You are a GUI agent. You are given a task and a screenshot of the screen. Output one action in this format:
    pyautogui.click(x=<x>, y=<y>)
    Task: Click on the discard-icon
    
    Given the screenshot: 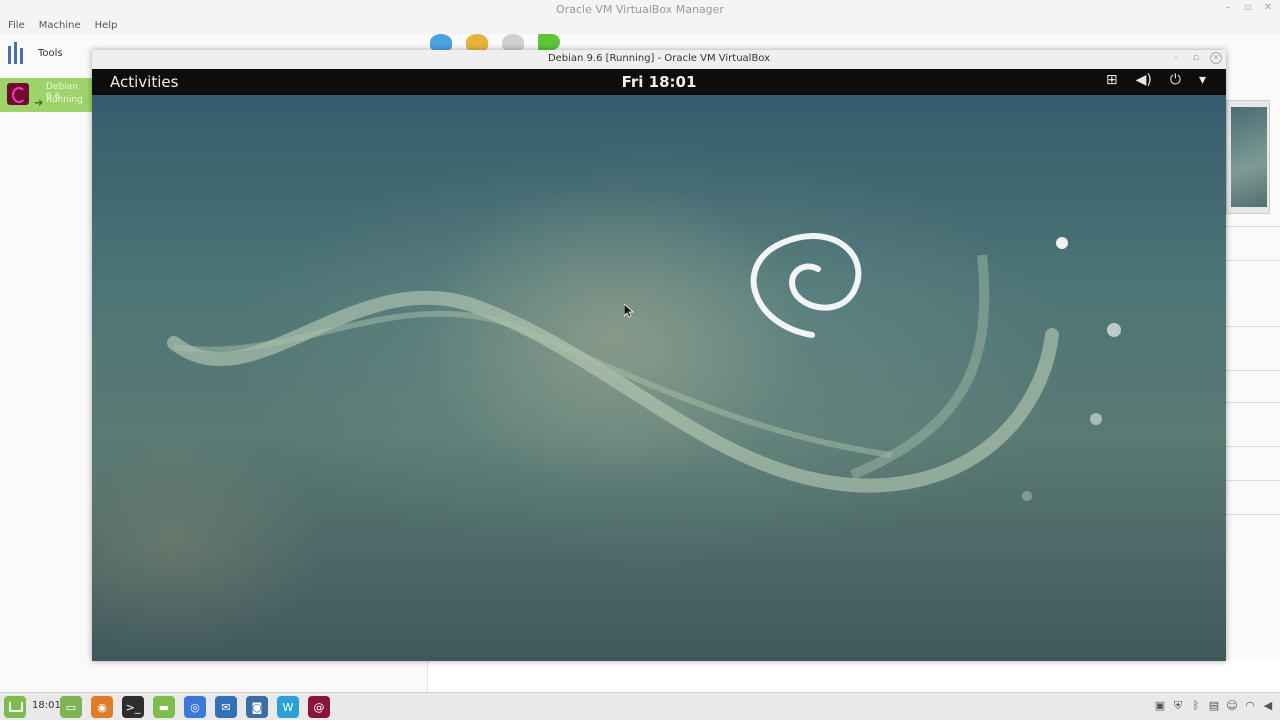 What is the action you would take?
    pyautogui.click(x=513, y=42)
    